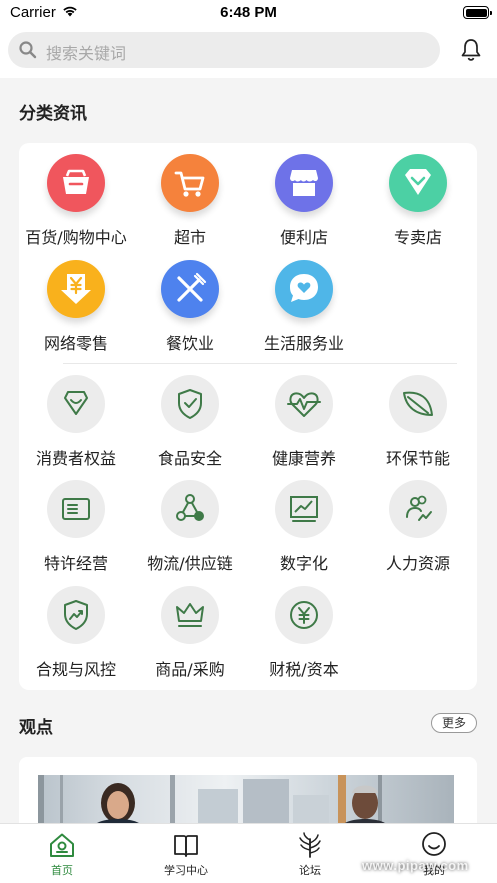 The image size is (497, 883). Describe the element at coordinates (304, 183) in the screenshot. I see `storefront-icon` at that location.